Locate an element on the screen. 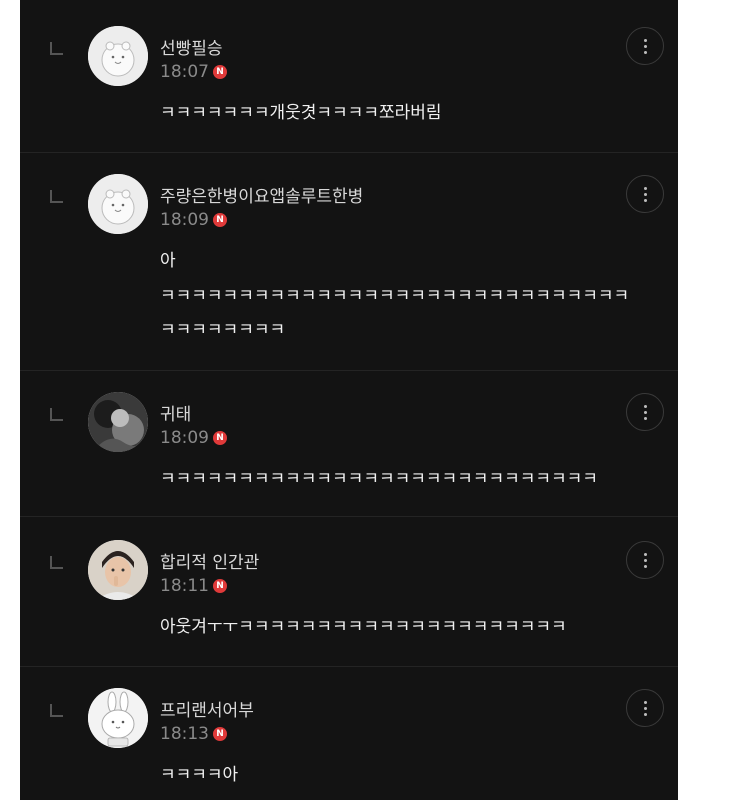 This screenshot has height=800, width=754. author-name: 프리랜서어부 is located at coordinates (207, 708).